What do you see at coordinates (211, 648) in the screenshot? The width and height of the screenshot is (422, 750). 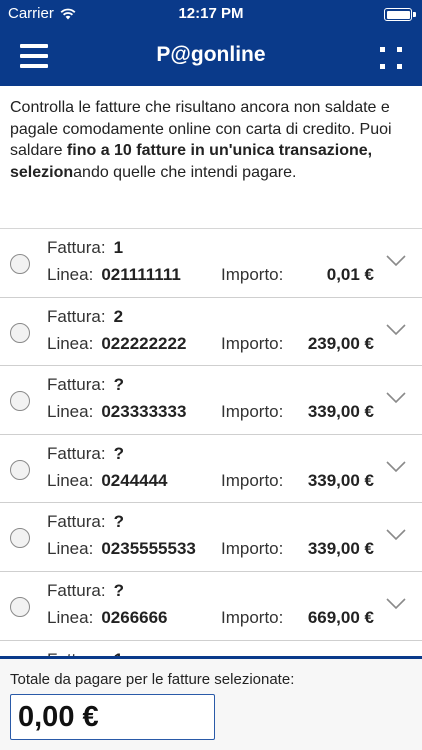 I see `invoice-row: Fattura:1 Linea: Importo:` at bounding box center [211, 648].